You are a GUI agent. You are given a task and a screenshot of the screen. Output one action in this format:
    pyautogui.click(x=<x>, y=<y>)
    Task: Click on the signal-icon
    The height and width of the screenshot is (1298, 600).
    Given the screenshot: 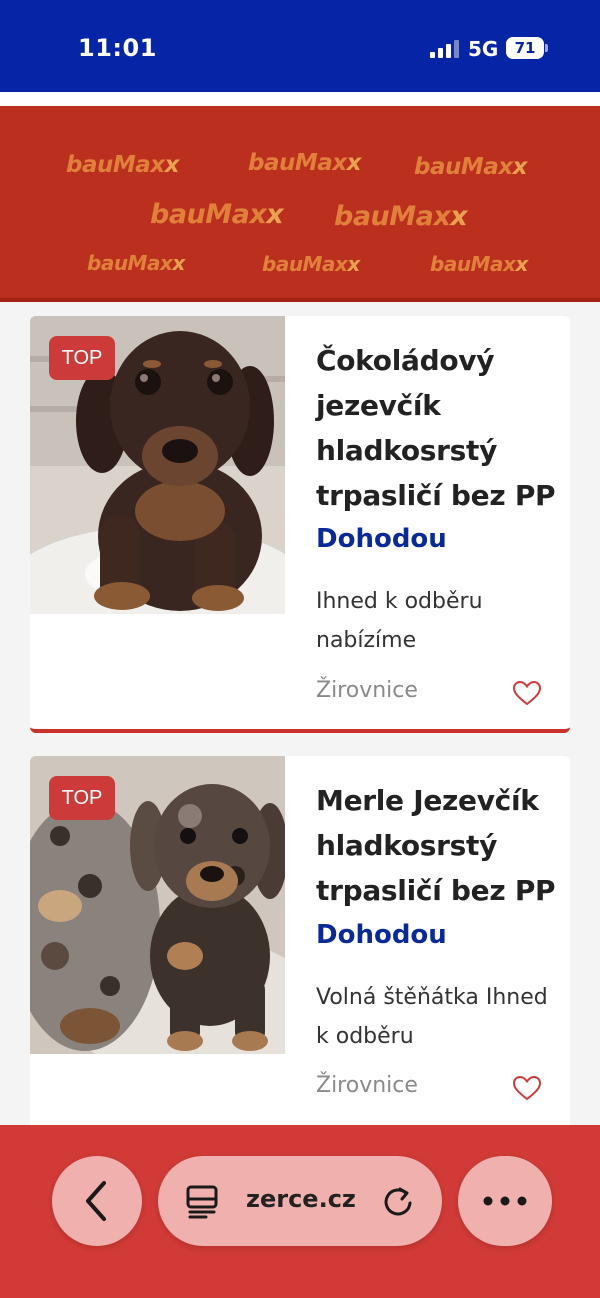 What is the action you would take?
    pyautogui.click(x=445, y=49)
    